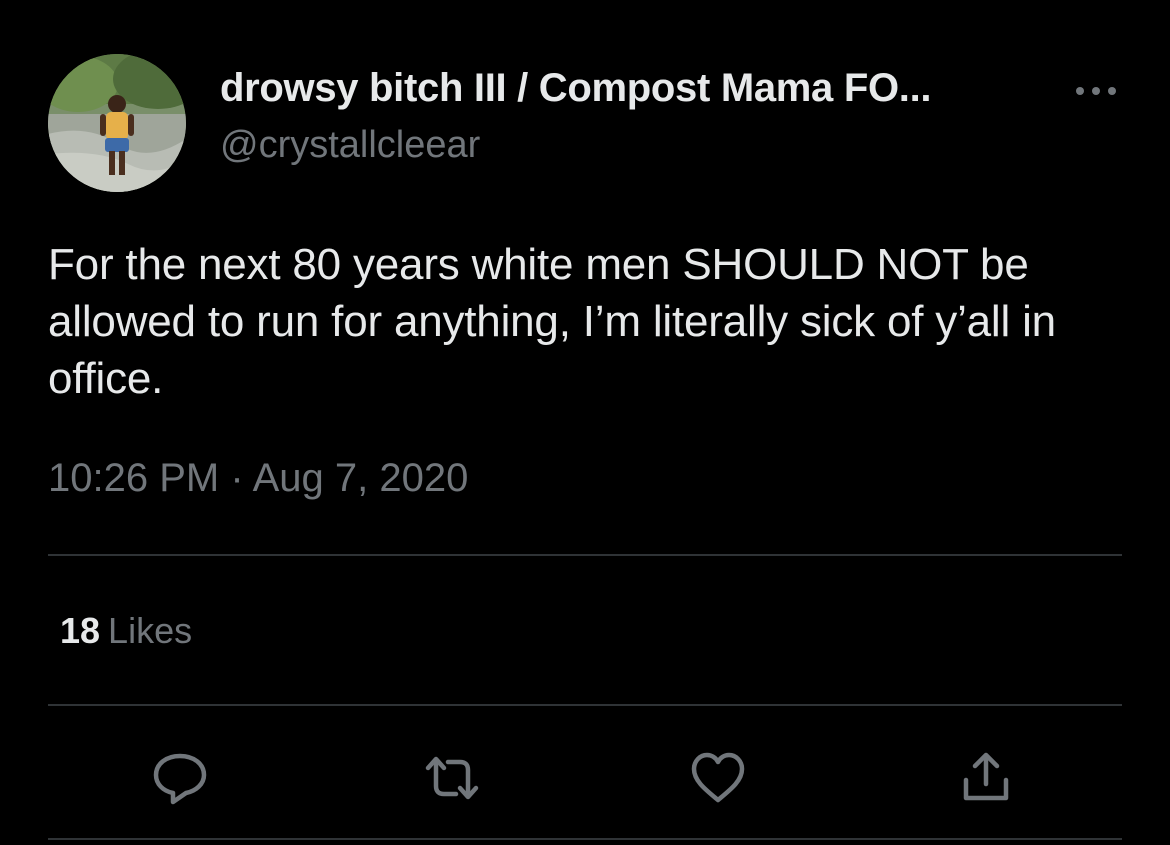 Image resolution: width=1170 pixels, height=845 pixels. What do you see at coordinates (360, 478) in the screenshot?
I see `tweet-date: Aug 7, 2020` at bounding box center [360, 478].